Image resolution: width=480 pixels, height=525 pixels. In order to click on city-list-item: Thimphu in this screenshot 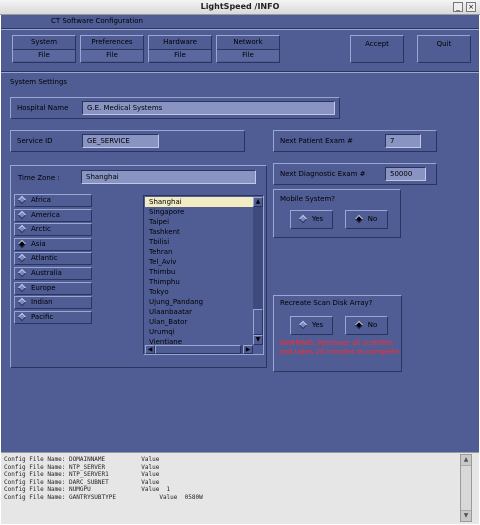, I will do `click(199, 282)`.